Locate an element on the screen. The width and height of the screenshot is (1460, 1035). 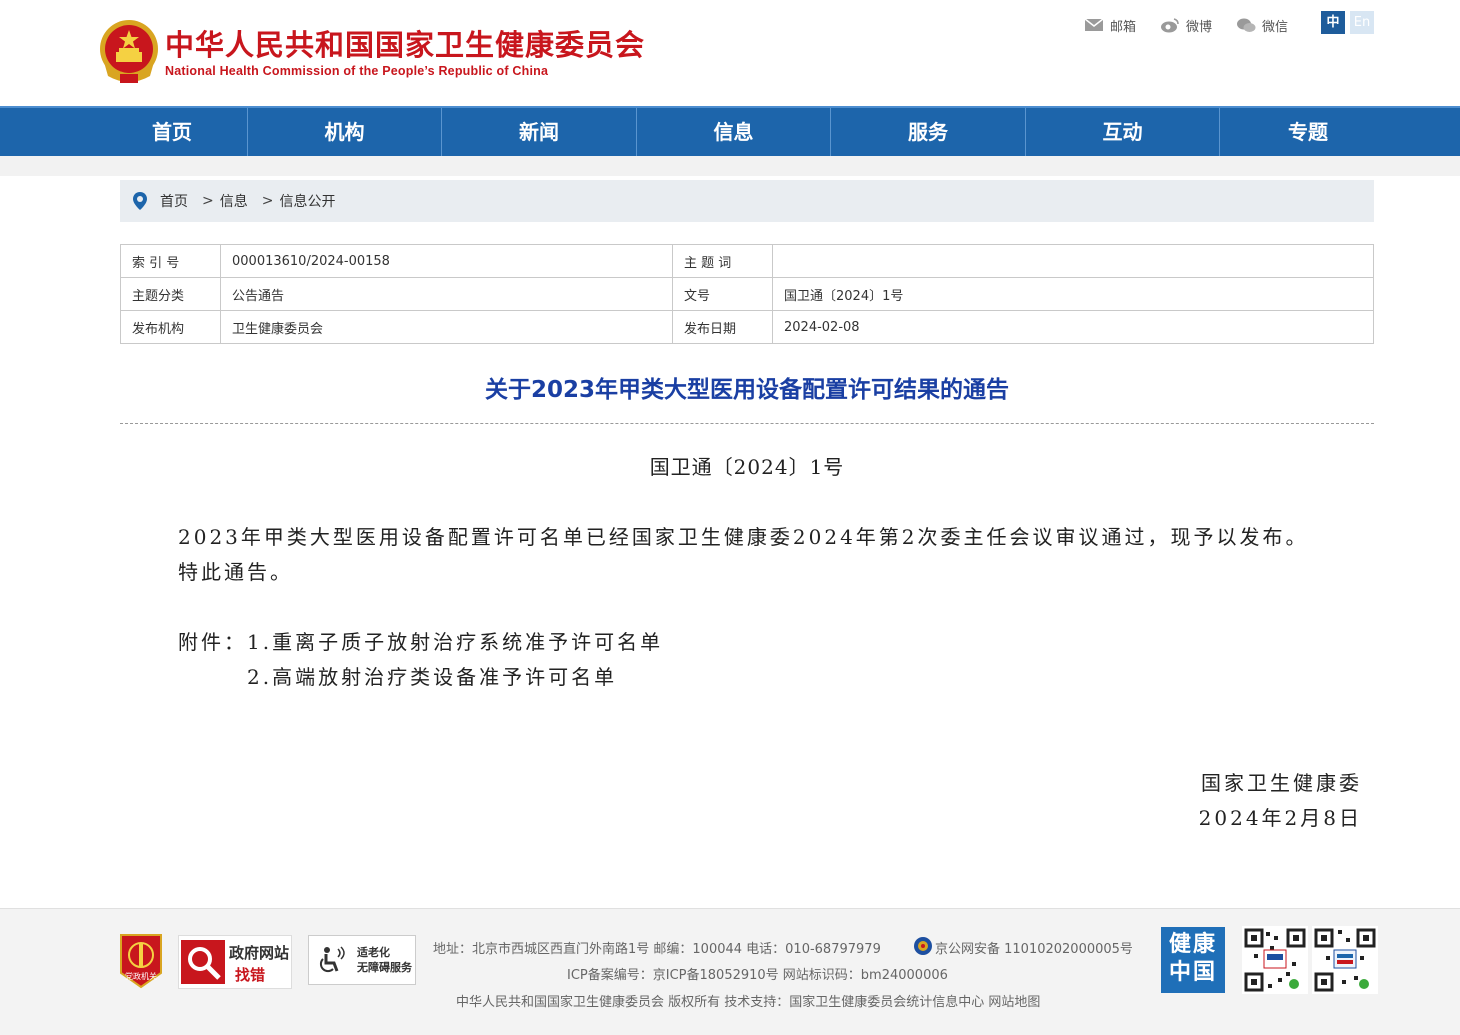
table-row: 发布机构 卫生健康委员会 发布日期 2024-02-08 is located at coordinates (747, 327).